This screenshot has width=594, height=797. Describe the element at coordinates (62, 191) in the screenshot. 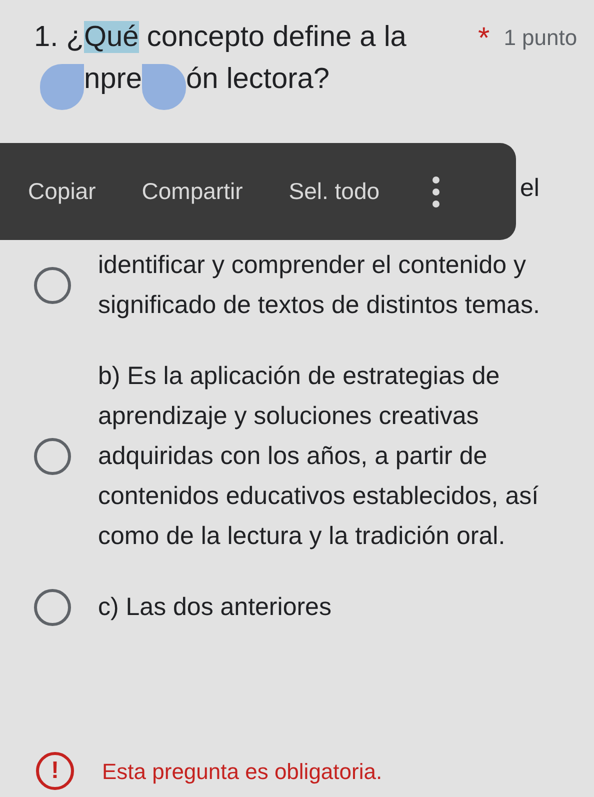

I see `menu-item: Copiar` at that location.